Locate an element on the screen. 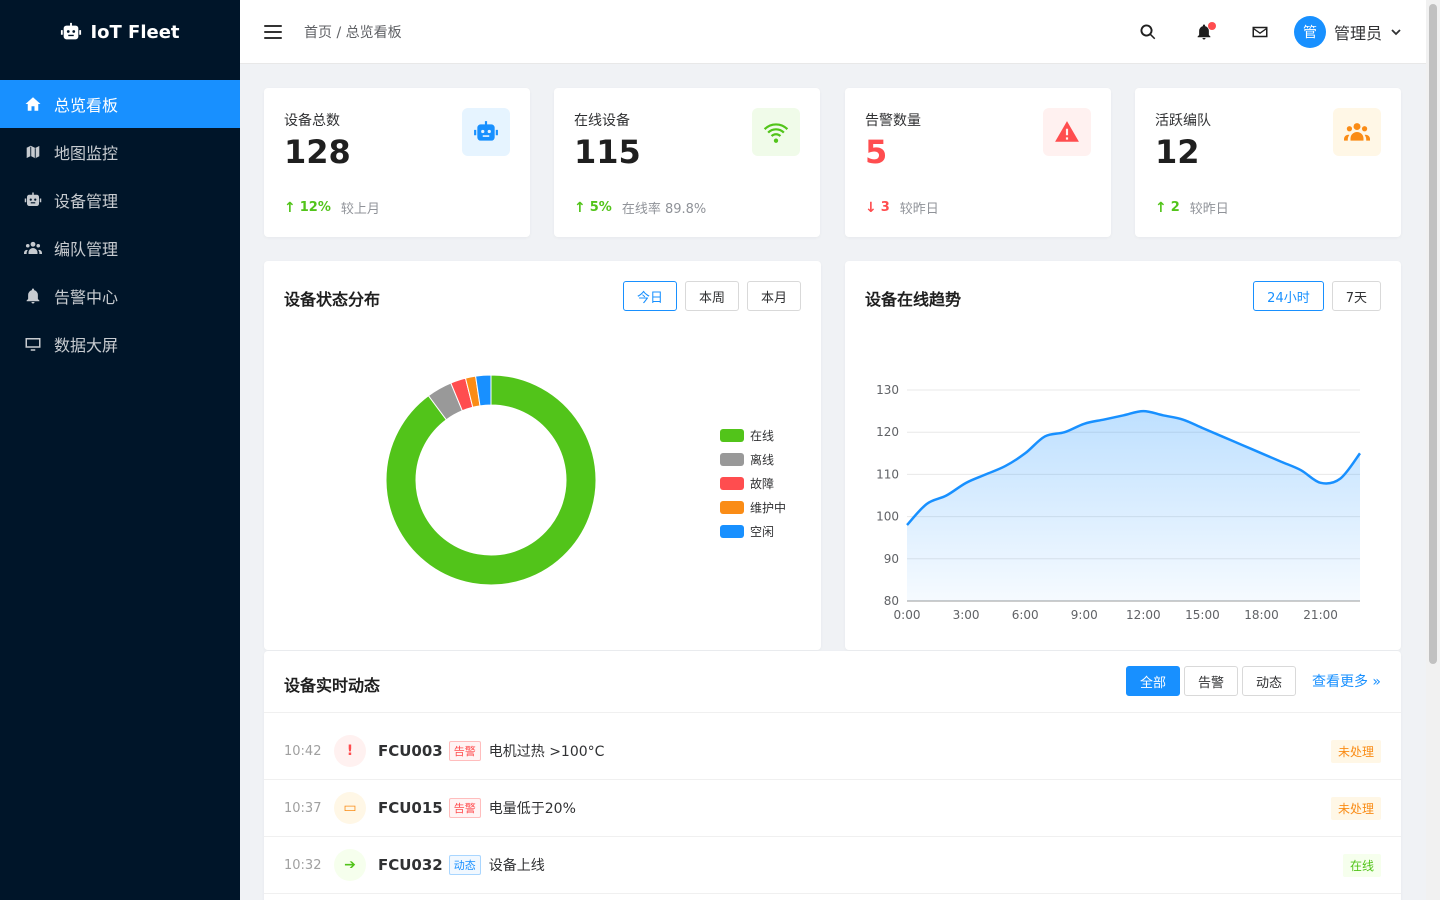 This screenshot has height=900, width=1440. legend-label: 在线 is located at coordinates (762, 435).